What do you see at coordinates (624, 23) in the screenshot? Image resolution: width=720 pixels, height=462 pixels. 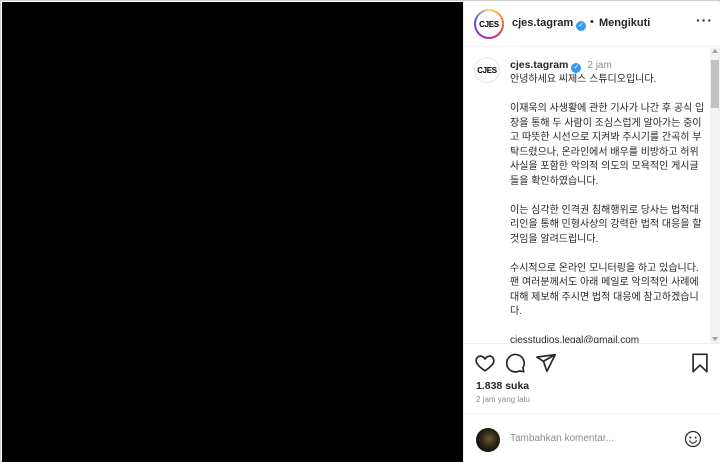 I see `following-button: Mengikuti` at bounding box center [624, 23].